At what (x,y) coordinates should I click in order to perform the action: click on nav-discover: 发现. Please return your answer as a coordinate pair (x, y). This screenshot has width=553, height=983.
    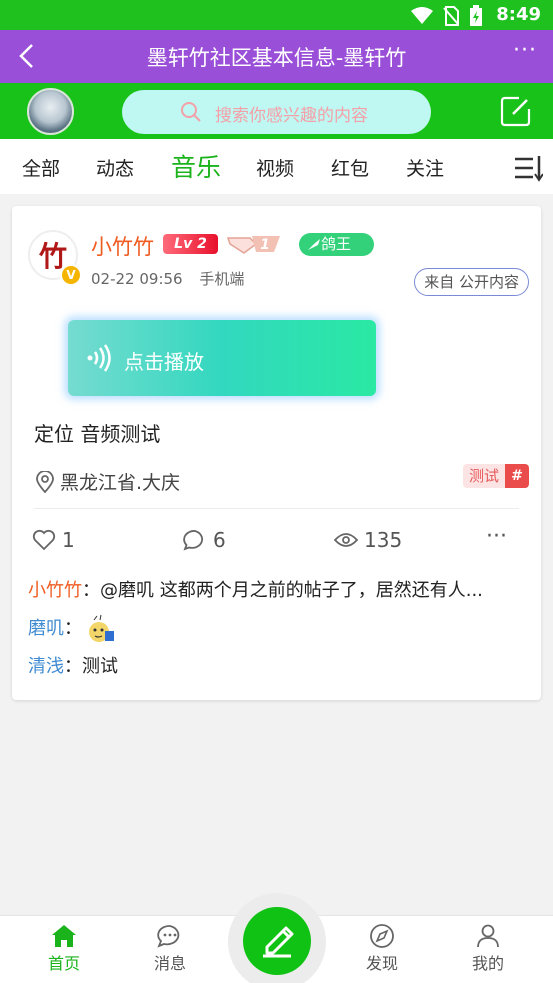
    Looking at the image, I should click on (382, 949).